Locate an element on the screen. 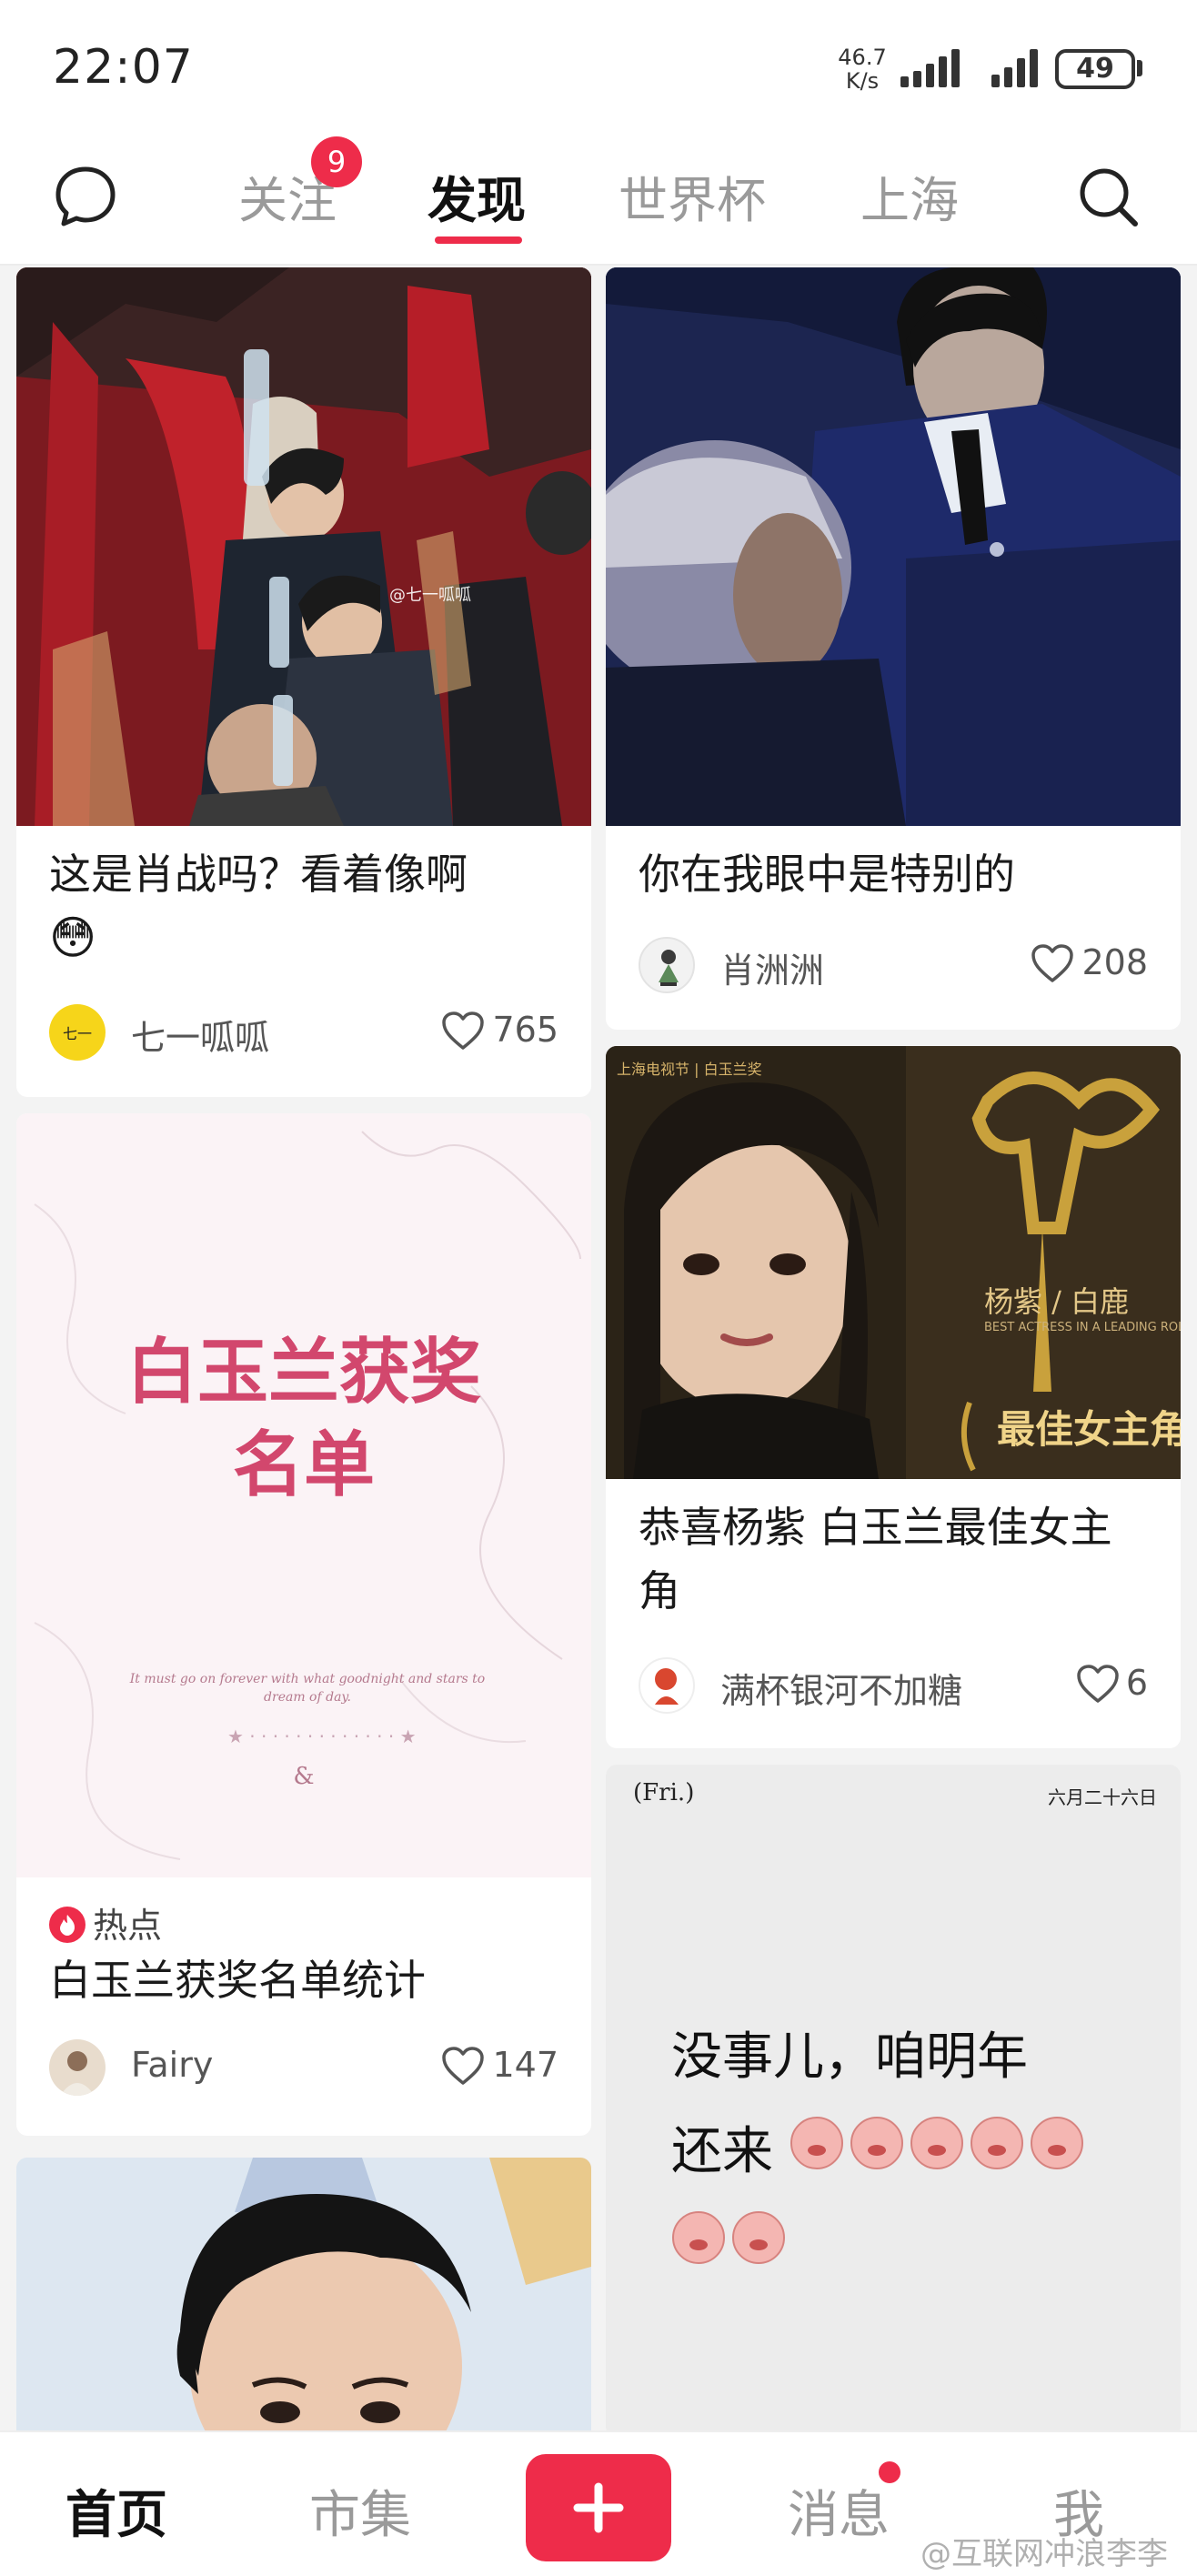 This screenshot has height=2576, width=1197. card-title: 白玉兰获奖名单统计 is located at coordinates (237, 1980).